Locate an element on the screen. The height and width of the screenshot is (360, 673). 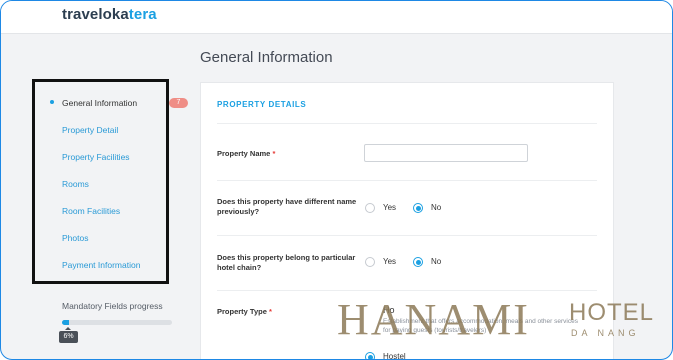
logo-main-text: traveloka is located at coordinates (95, 14).